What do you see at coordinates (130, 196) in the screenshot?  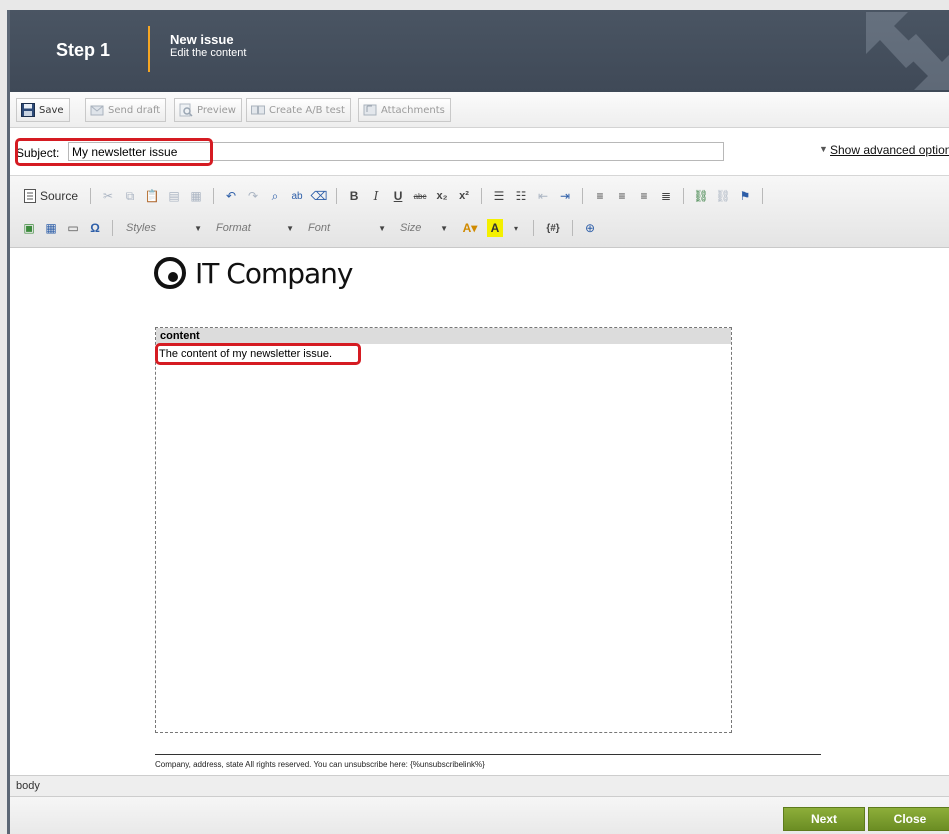 I see `copy-icon: ⧉` at bounding box center [130, 196].